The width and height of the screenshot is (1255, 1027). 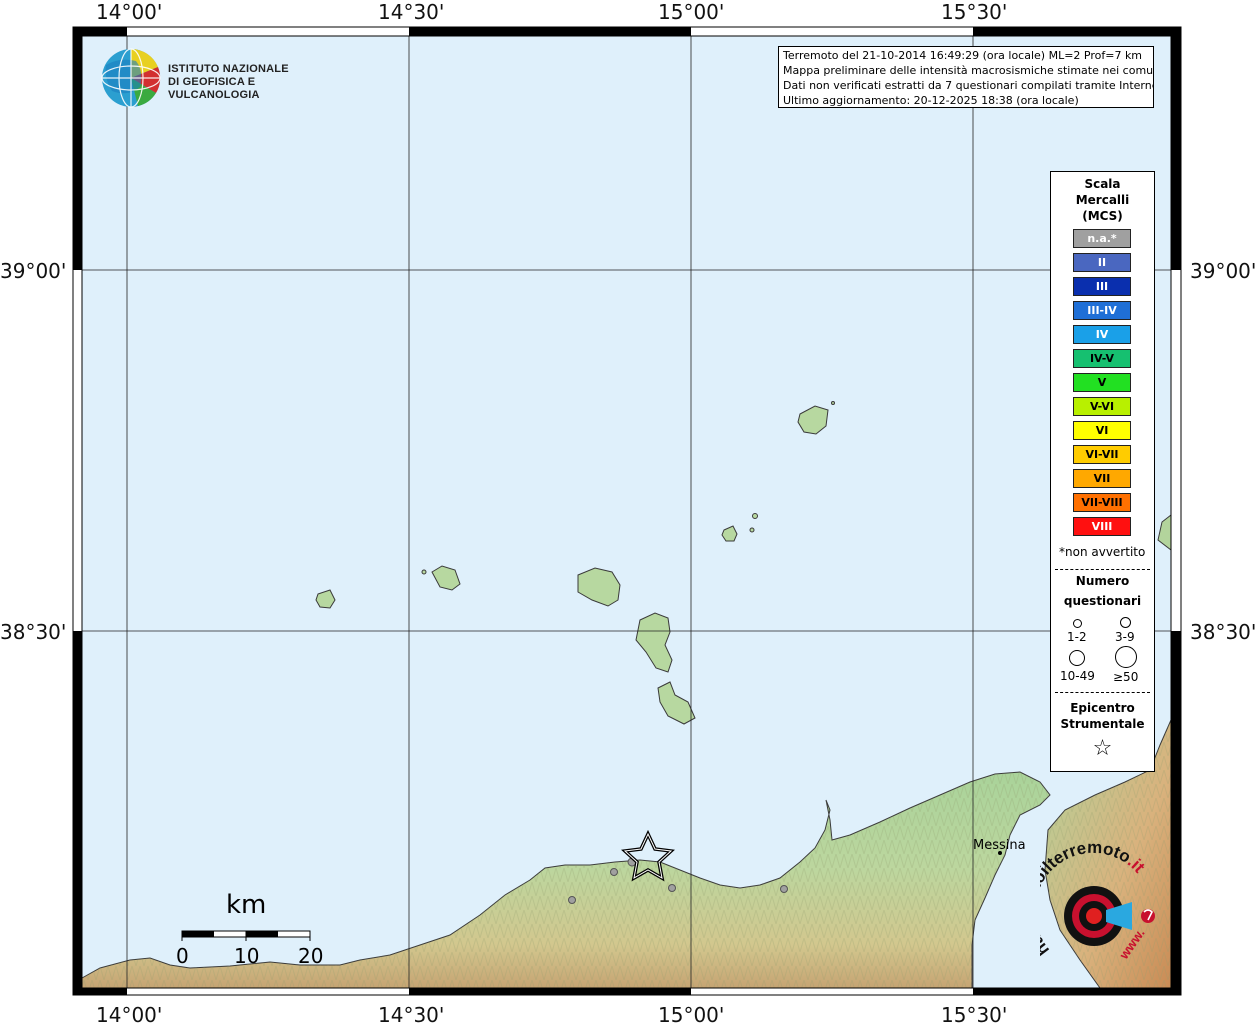 What do you see at coordinates (1087, 900) in the screenshot?
I see `hsi-target-icon: haisentitoilterremoto.it www.` at bounding box center [1087, 900].